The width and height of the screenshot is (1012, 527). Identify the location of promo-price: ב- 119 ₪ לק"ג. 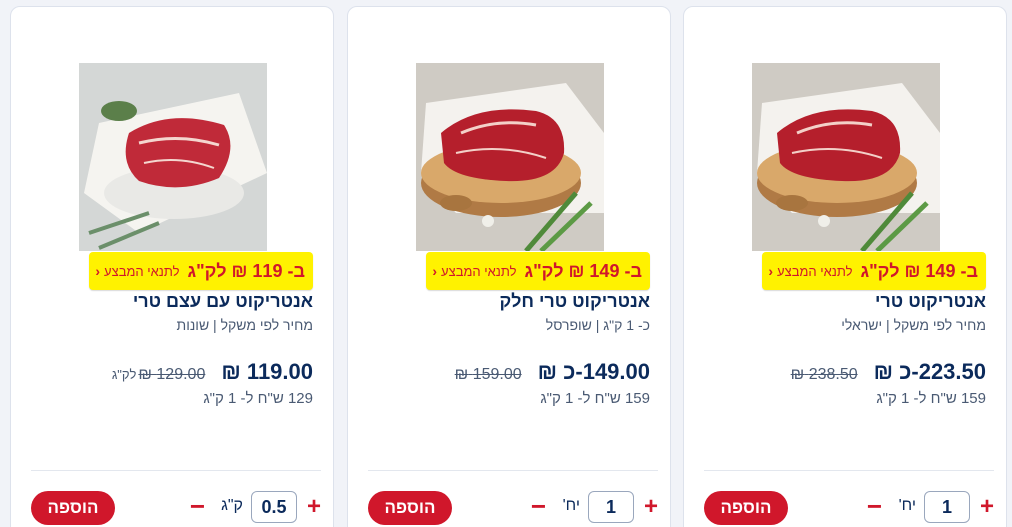
(246, 270).